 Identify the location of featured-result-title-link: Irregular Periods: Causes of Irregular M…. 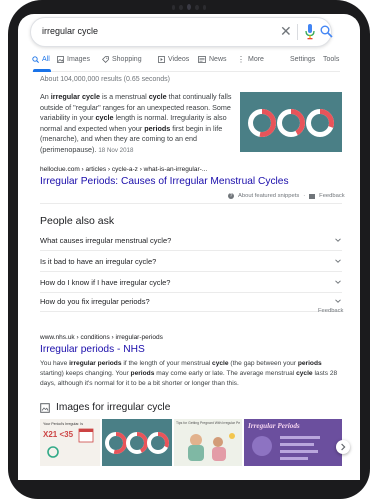
(164, 181).